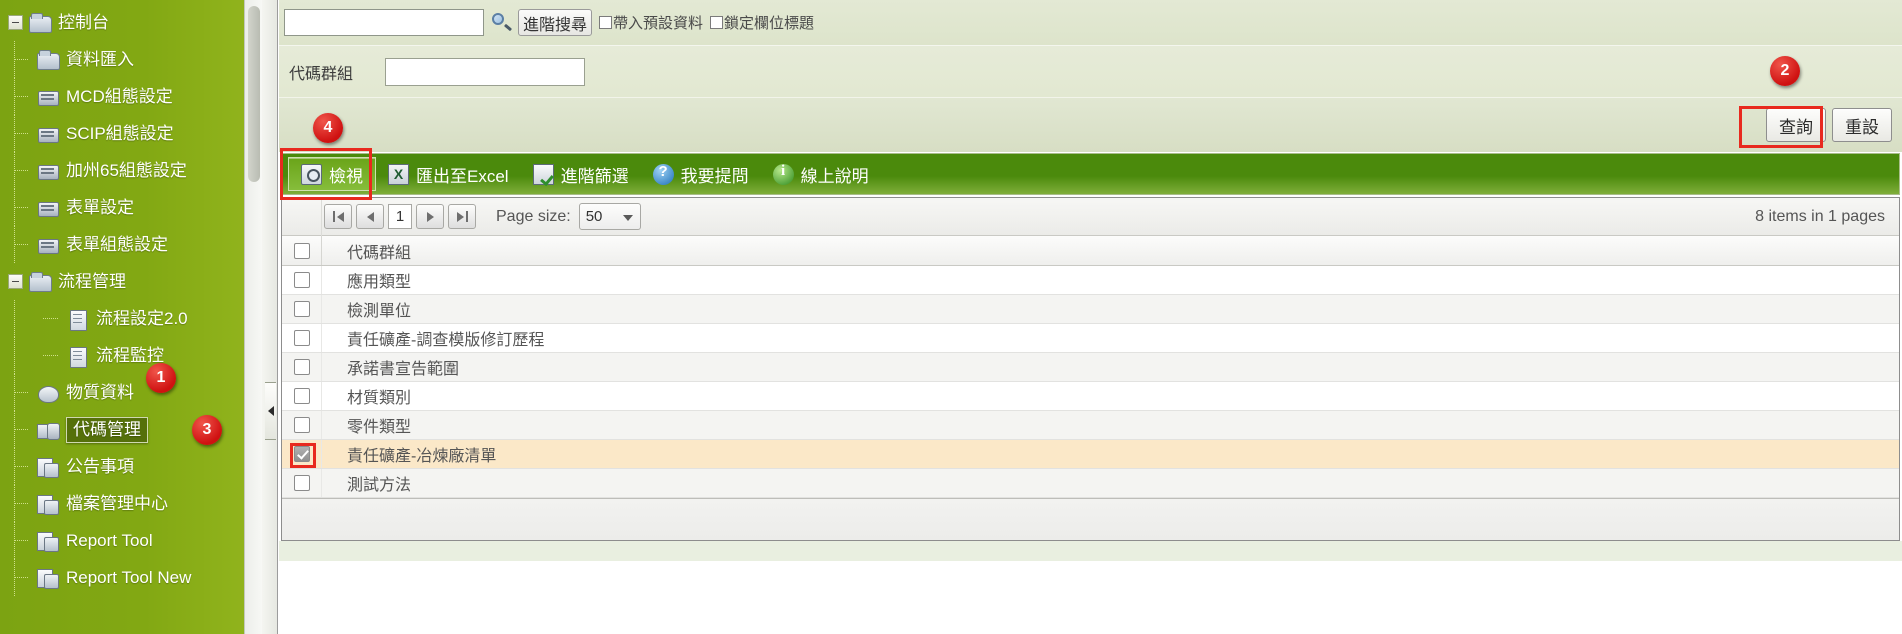 The image size is (1902, 634). Describe the element at coordinates (1090, 251) in the screenshot. I see `table-header-row: 代碼群組` at that location.